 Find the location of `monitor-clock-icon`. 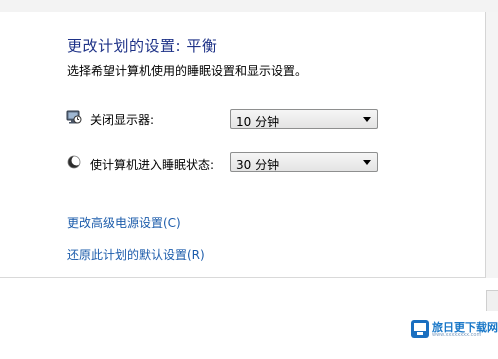

monitor-clock-icon is located at coordinates (74, 117).